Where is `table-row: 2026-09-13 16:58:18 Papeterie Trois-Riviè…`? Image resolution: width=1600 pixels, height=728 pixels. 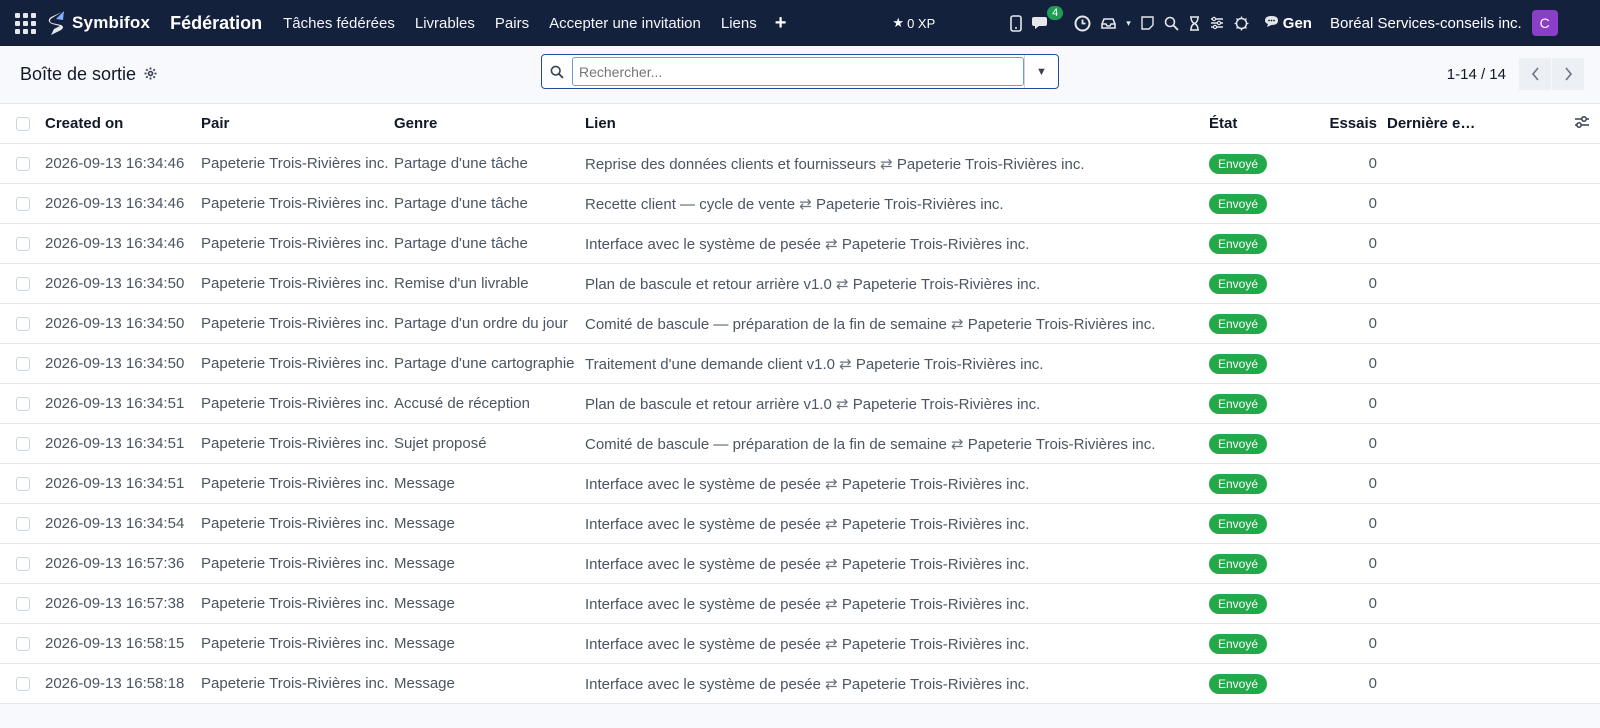
table-row: 2026-09-13 16:58:18 Papeterie Trois-Riviè… is located at coordinates (800, 684).